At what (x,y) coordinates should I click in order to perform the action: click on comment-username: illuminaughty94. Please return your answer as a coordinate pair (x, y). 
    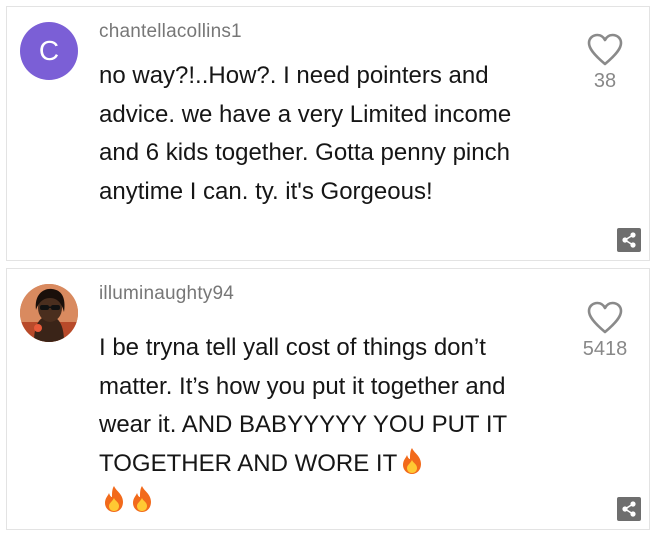
    Looking at the image, I should click on (166, 294).